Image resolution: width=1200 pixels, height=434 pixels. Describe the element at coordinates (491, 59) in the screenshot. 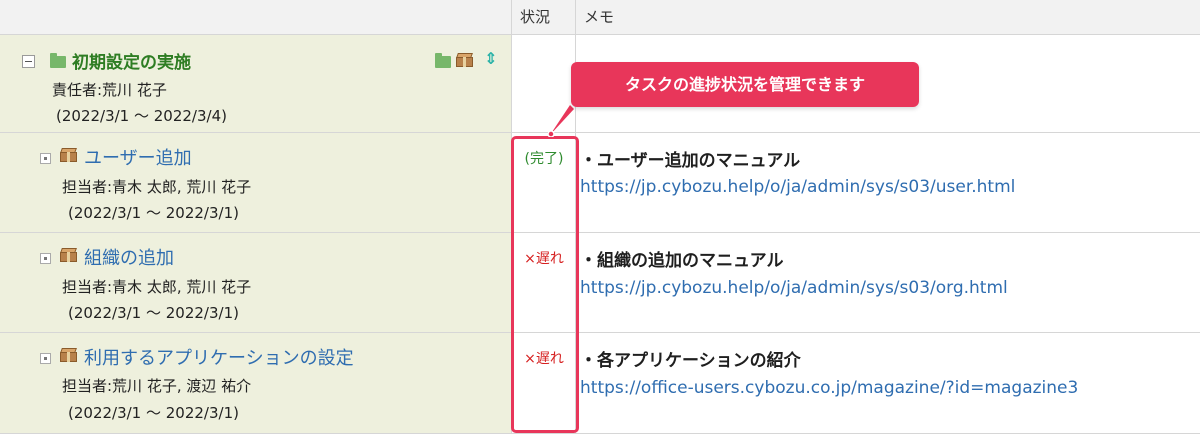

I see `move-arrows-icon: ⇕` at that location.